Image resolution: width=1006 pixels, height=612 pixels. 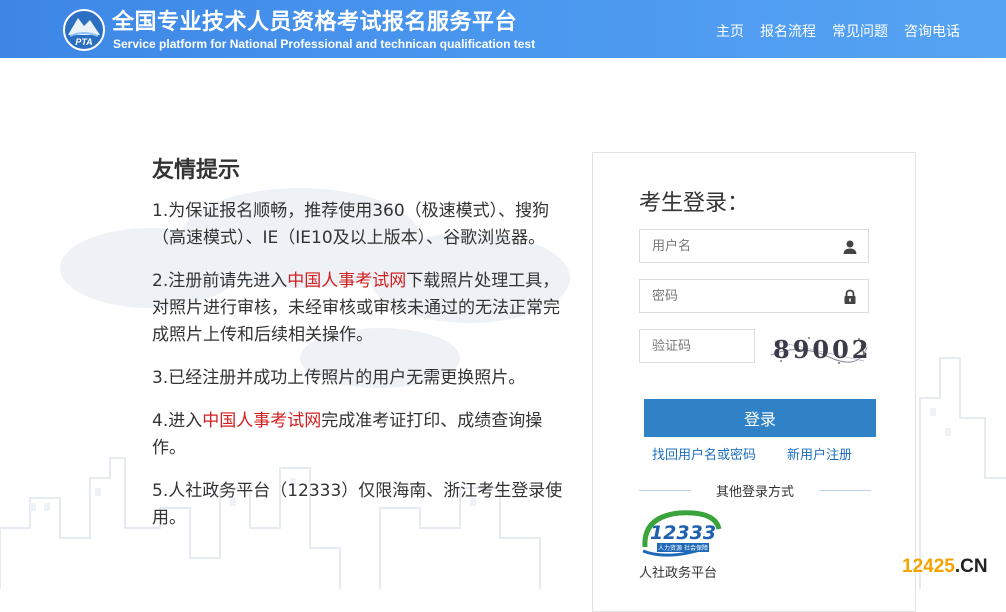 I want to click on nav-faq: 常见问题, so click(x=860, y=31).